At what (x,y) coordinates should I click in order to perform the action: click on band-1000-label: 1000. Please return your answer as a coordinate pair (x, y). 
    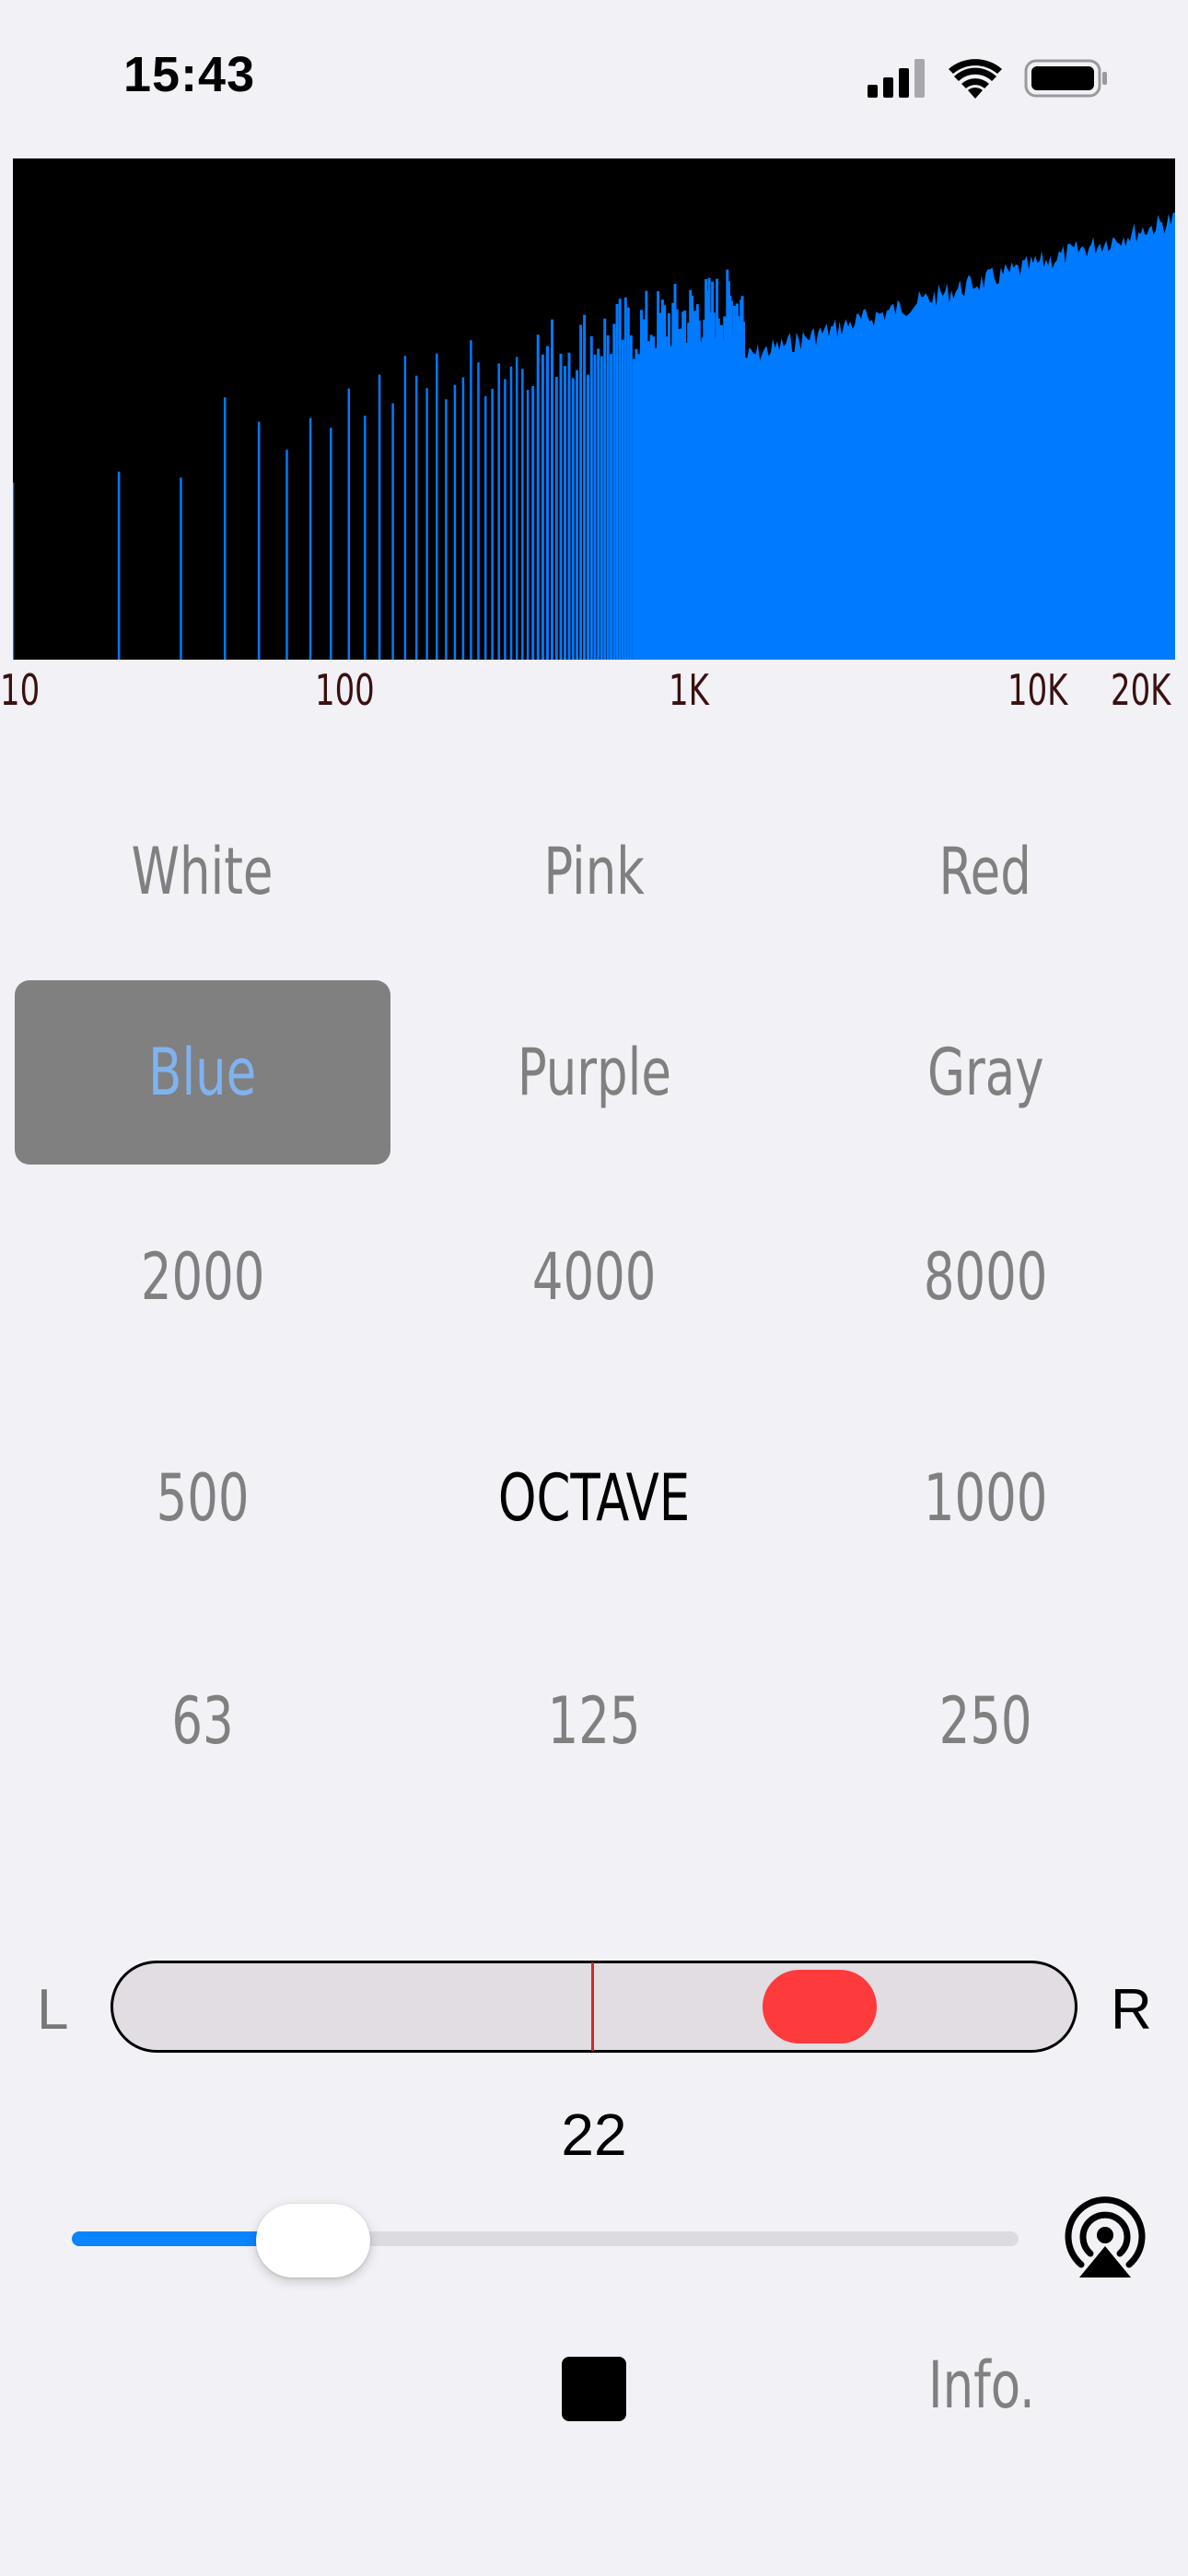
    Looking at the image, I should click on (985, 1498).